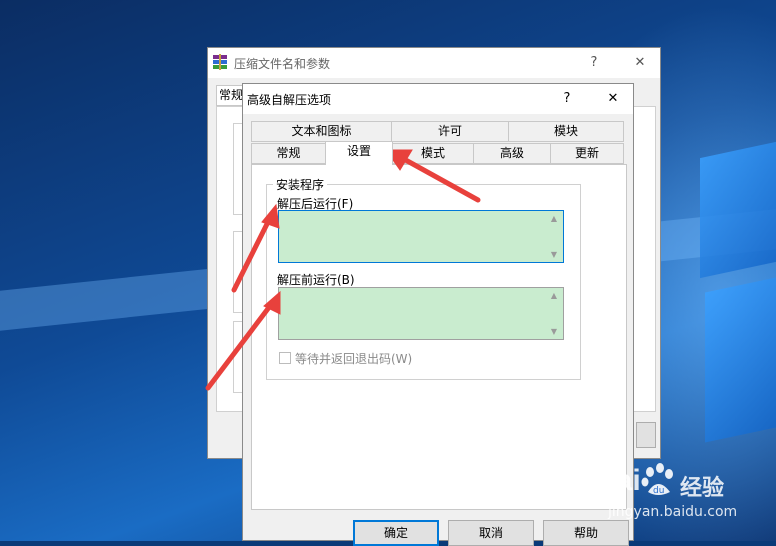 This screenshot has height=546, width=776. I want to click on group-title: 安装程序, so click(300, 184).